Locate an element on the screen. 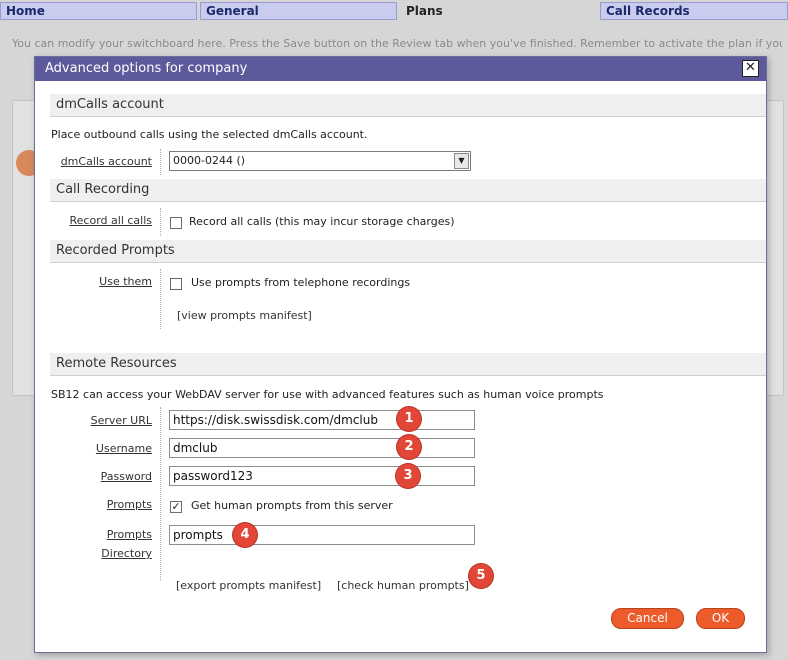 This screenshot has width=788, height=660. tab-call-records: Call Records is located at coordinates (694, 11).